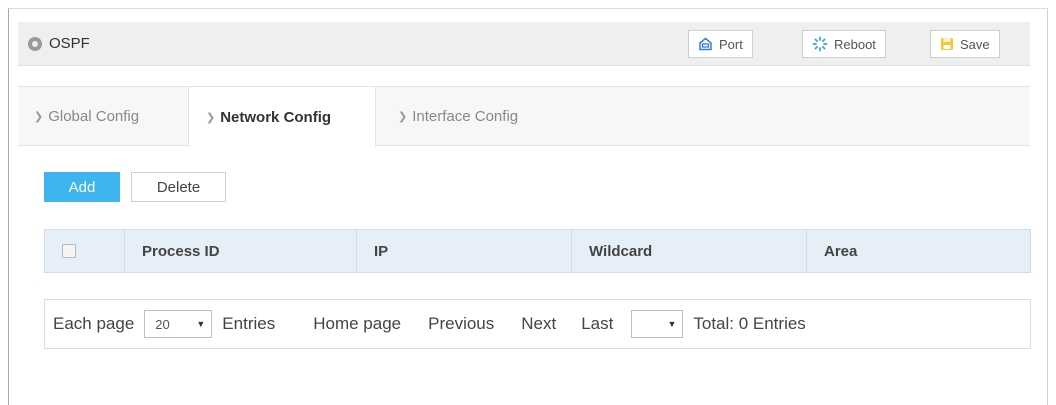 This screenshot has width=1056, height=405. Describe the element at coordinates (855, 44) in the screenshot. I see `reboot-button-label: Reboot` at that location.